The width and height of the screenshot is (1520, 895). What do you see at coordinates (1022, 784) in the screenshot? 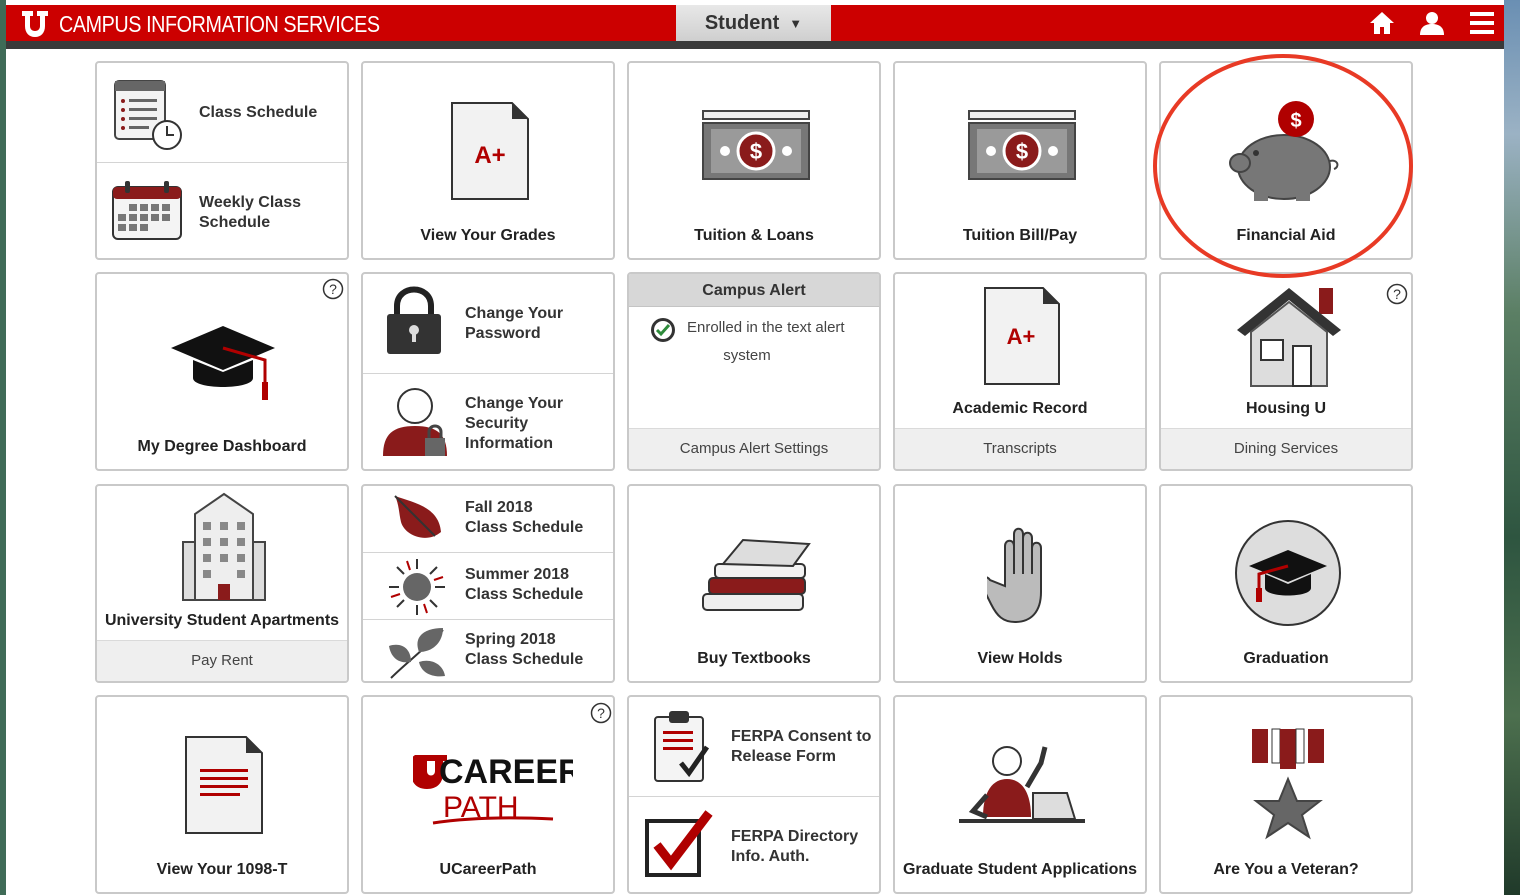
I see `student-laptop-icon` at bounding box center [1022, 784].